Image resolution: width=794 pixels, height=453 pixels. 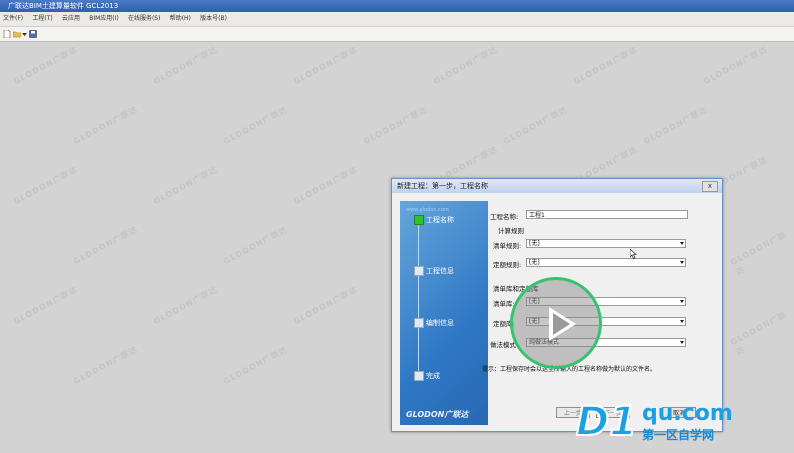 I want to click on menu-help: 帮助(H), so click(x=180, y=19).